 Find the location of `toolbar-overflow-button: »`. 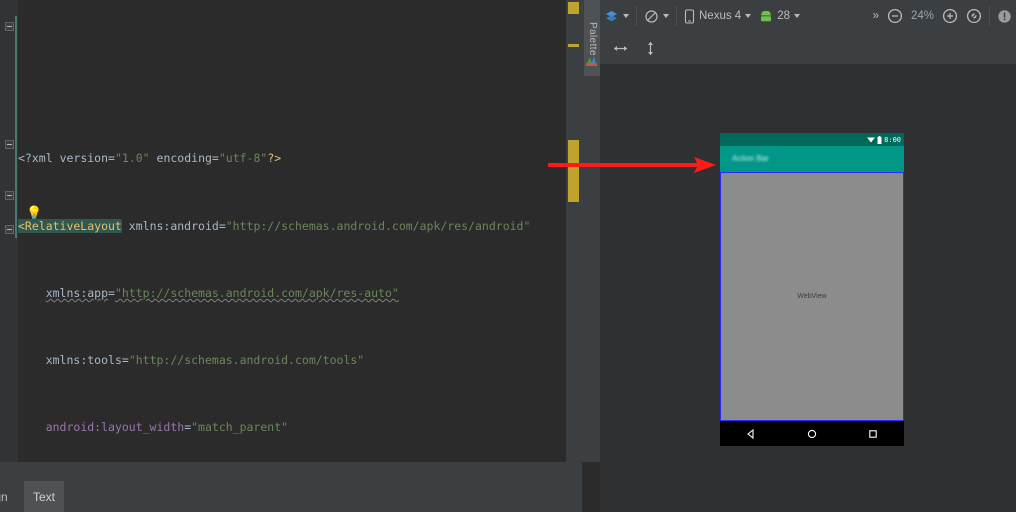

toolbar-overflow-button: » is located at coordinates (876, 16).